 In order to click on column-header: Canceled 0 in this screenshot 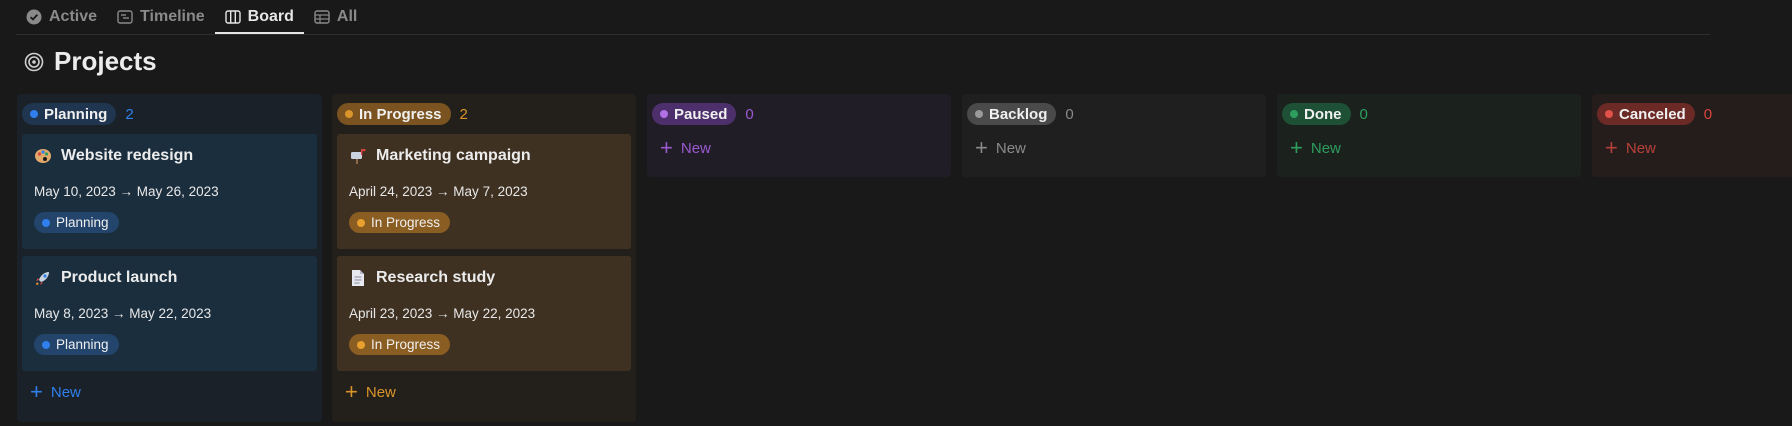, I will do `click(1692, 114)`.